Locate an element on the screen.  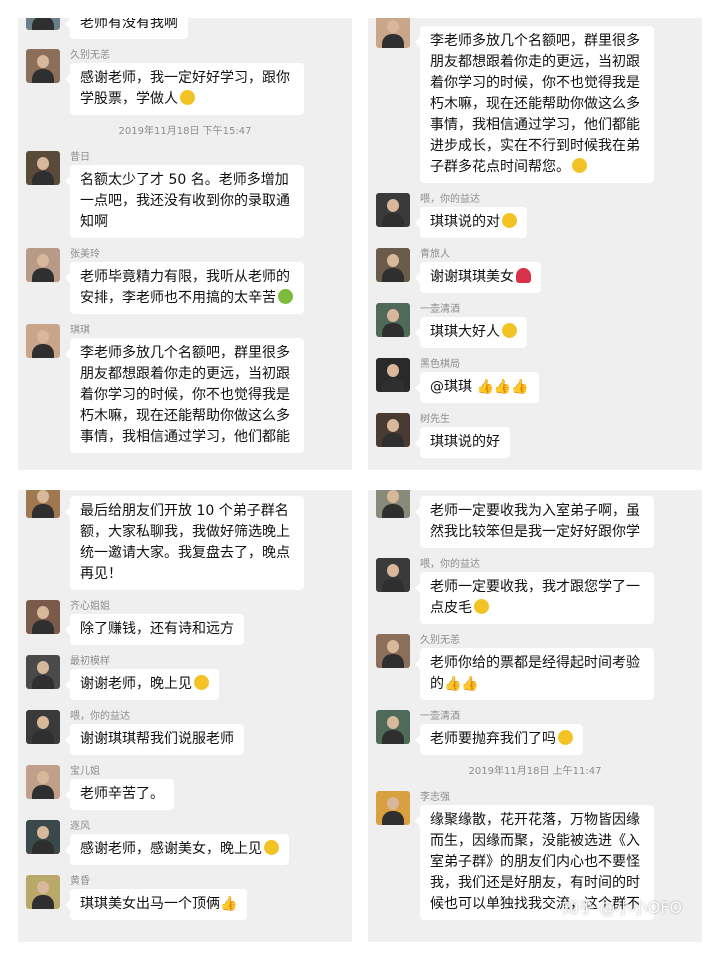
message-text: 老师你给的票都是经得起时间考验的👍👍 is located at coordinates (535, 673).